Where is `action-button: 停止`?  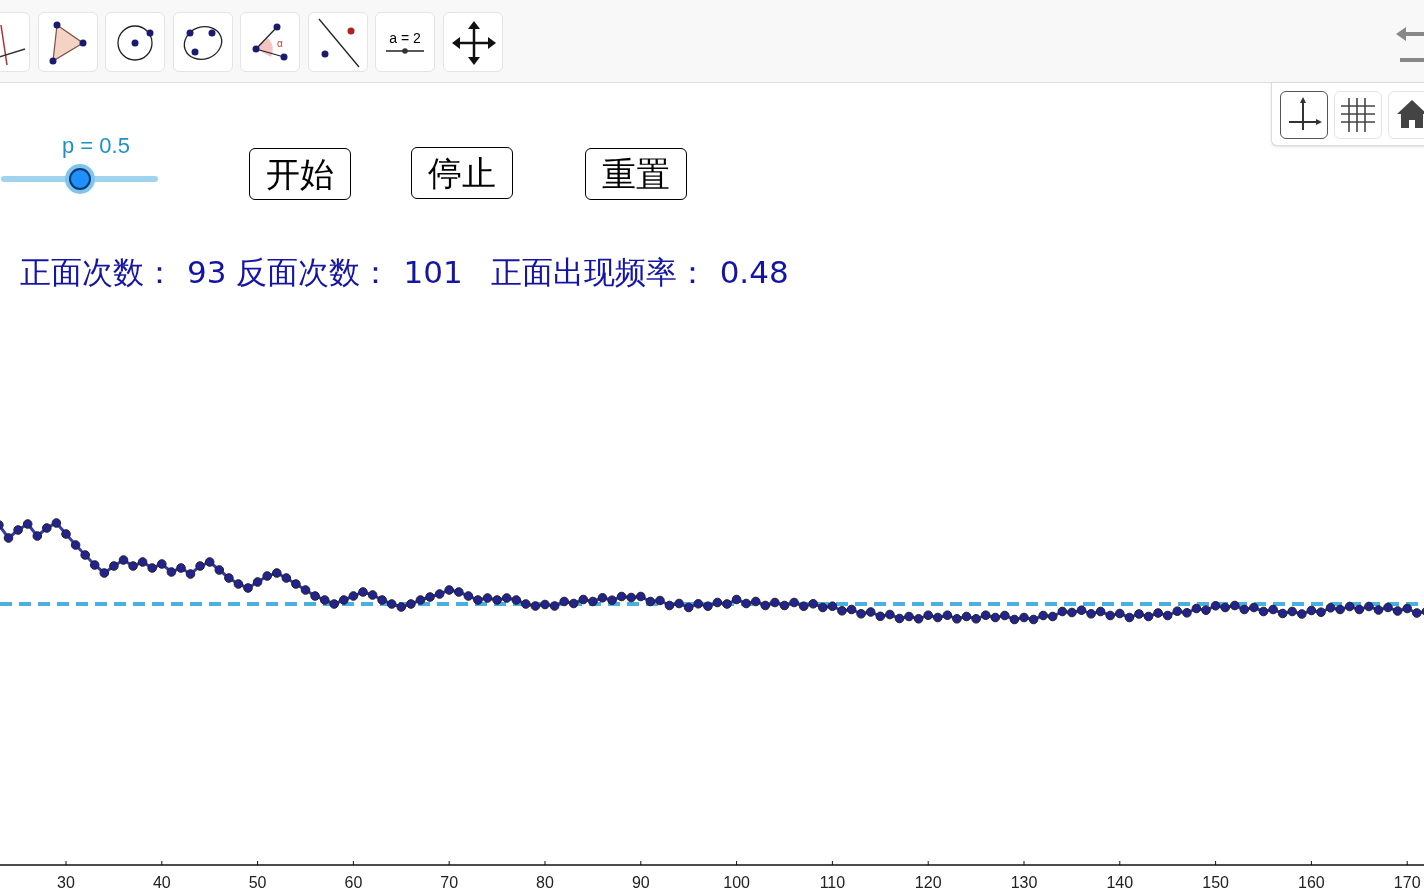 action-button: 停止 is located at coordinates (462, 173).